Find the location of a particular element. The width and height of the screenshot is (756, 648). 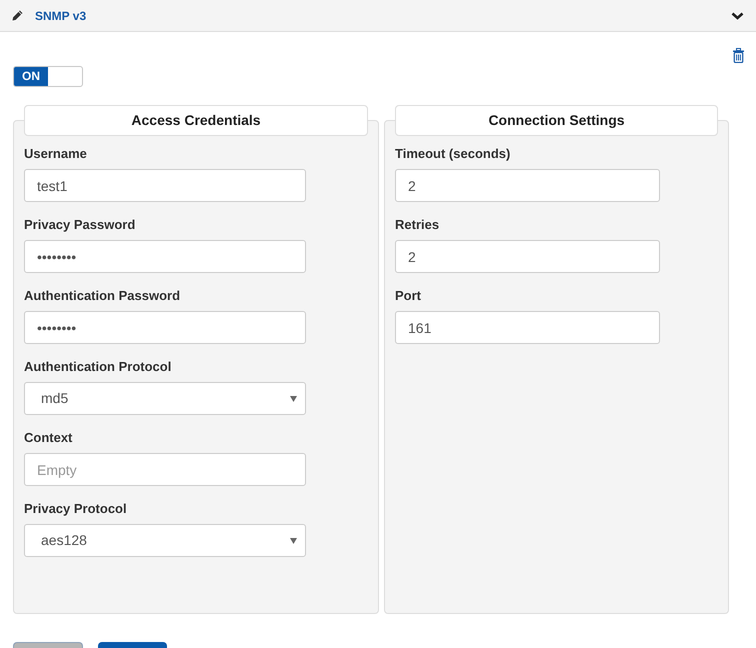

dropdown: md5 is located at coordinates (165, 398).